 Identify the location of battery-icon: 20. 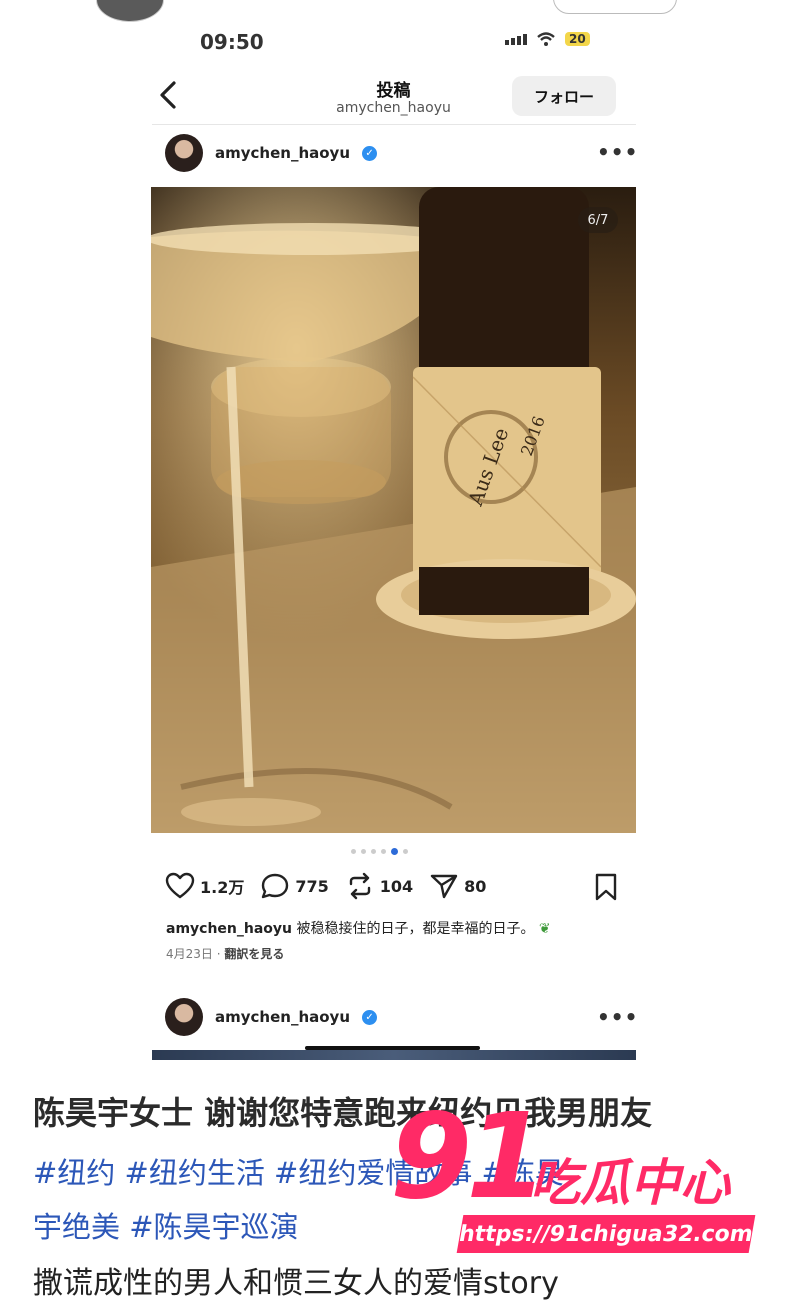
(577, 39).